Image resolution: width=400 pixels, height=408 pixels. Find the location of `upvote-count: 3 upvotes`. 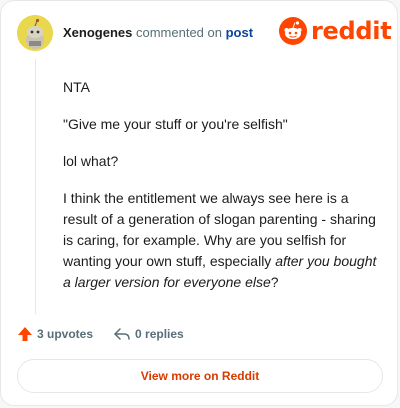

upvote-count: 3 upvotes is located at coordinates (65, 334).